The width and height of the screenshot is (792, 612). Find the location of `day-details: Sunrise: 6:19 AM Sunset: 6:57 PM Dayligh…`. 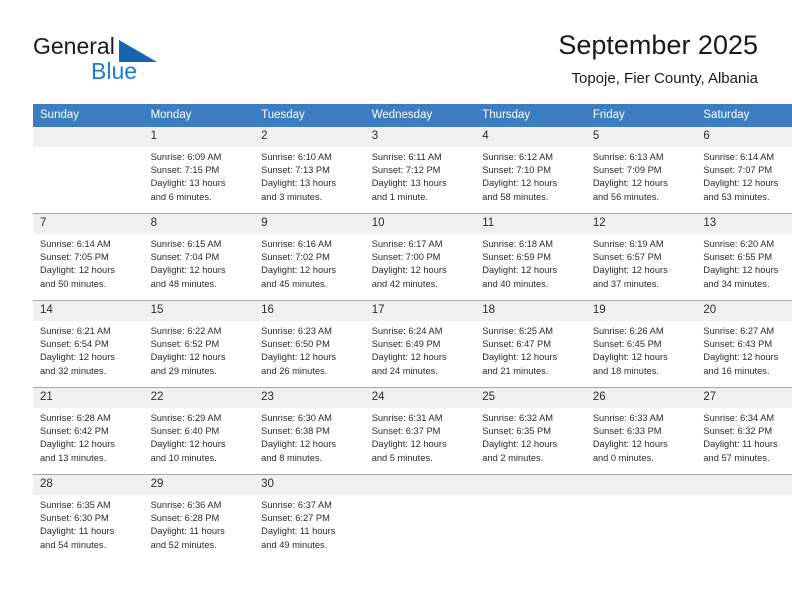

day-details: Sunrise: 6:19 AM Sunset: 6:57 PM Dayligh… is located at coordinates (641, 262).